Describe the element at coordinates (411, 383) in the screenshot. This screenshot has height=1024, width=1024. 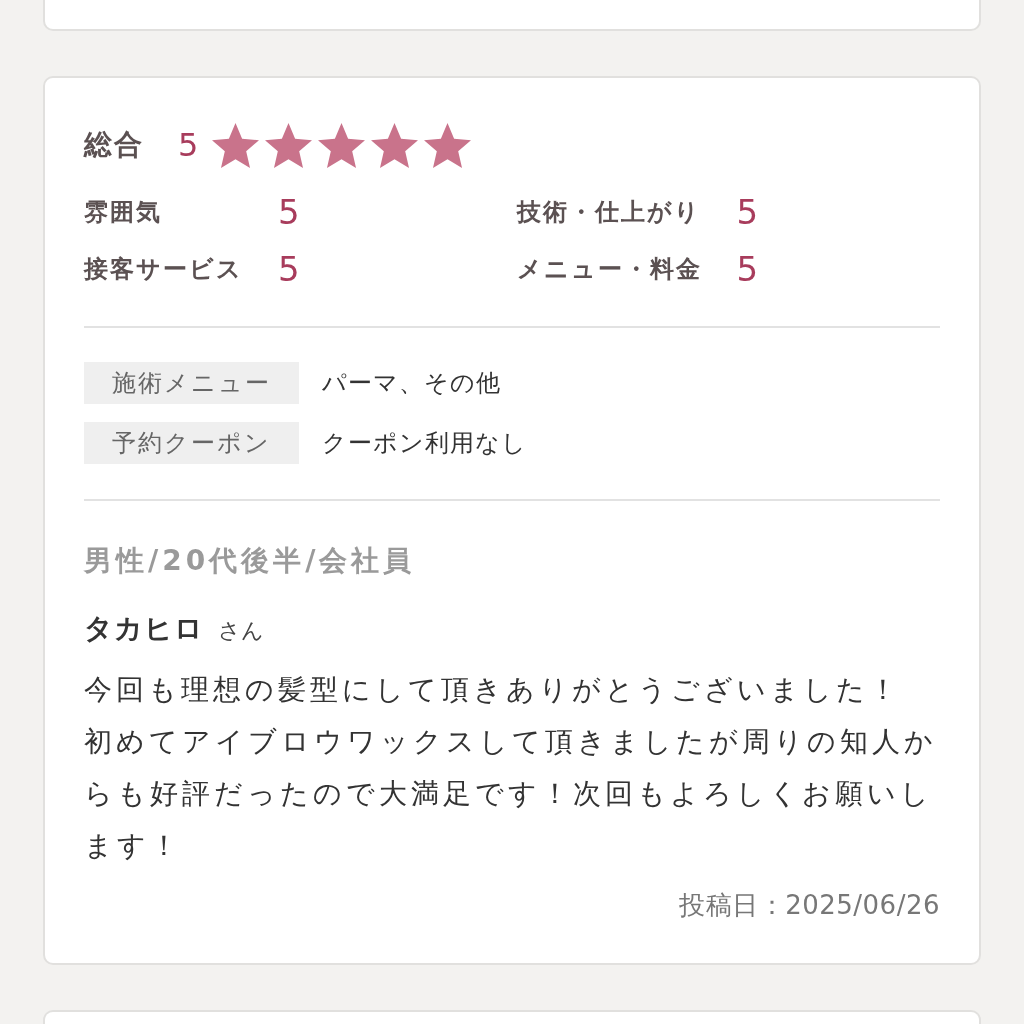
I see `detail-value: パーマ、その他` at that location.